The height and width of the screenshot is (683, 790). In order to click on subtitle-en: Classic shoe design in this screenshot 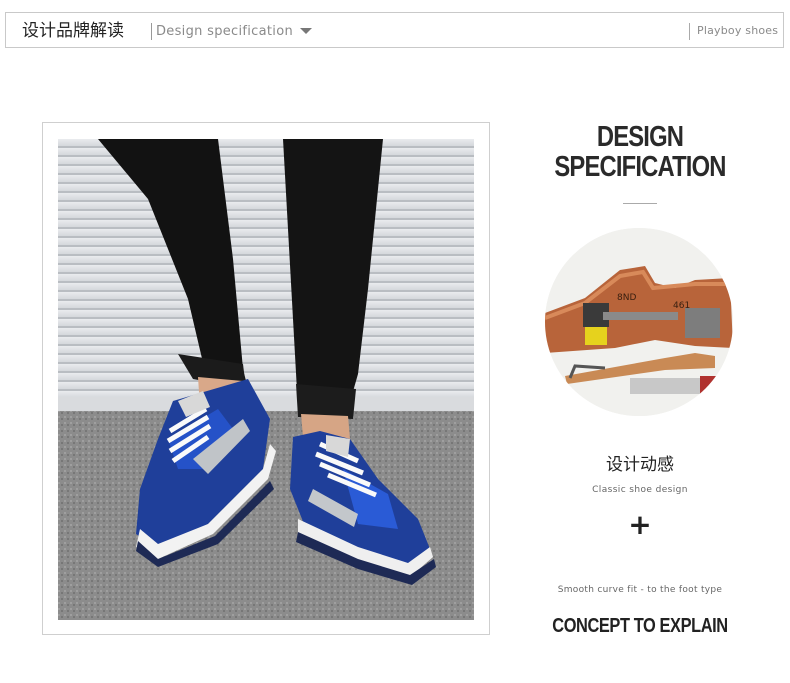, I will do `click(640, 490)`.